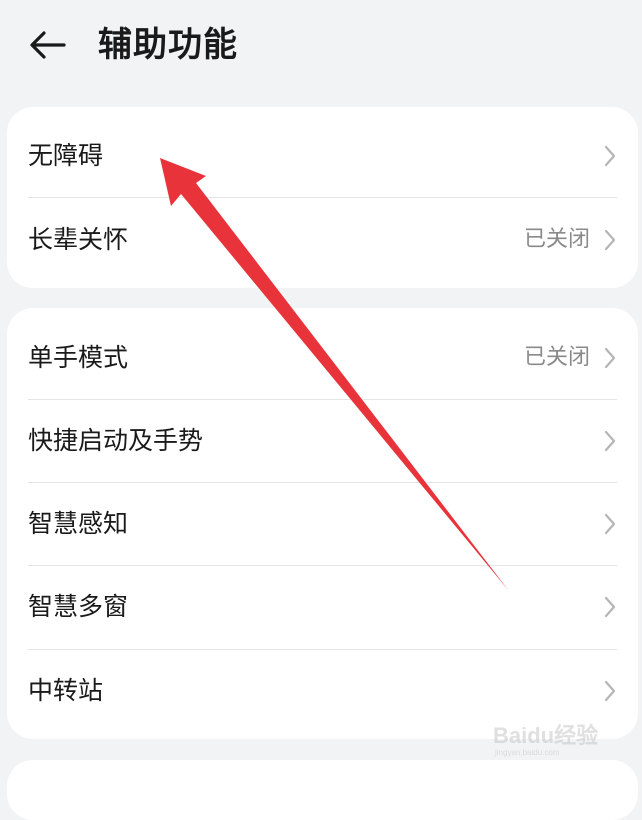 The width and height of the screenshot is (642, 820). I want to click on back-button, so click(48, 45).